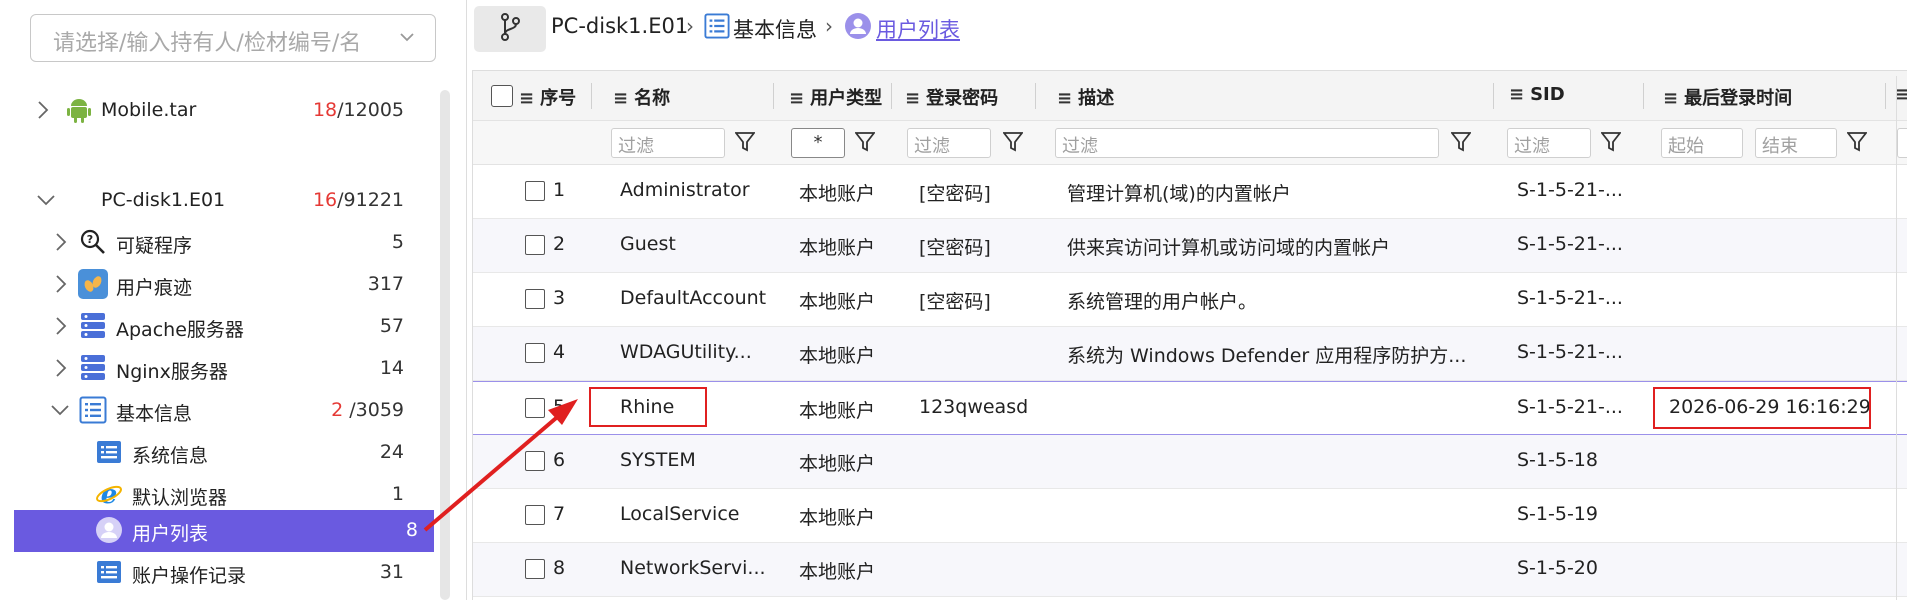 The height and width of the screenshot is (600, 1907). Describe the element at coordinates (1190, 516) in the screenshot. I see `table-row: 7 LocalService 本地账户 S-1-5-19` at that location.